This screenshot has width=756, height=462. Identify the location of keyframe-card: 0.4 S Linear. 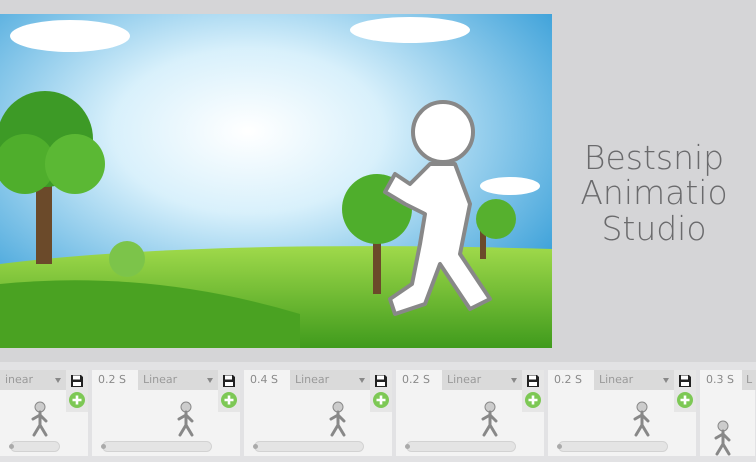
(318, 413).